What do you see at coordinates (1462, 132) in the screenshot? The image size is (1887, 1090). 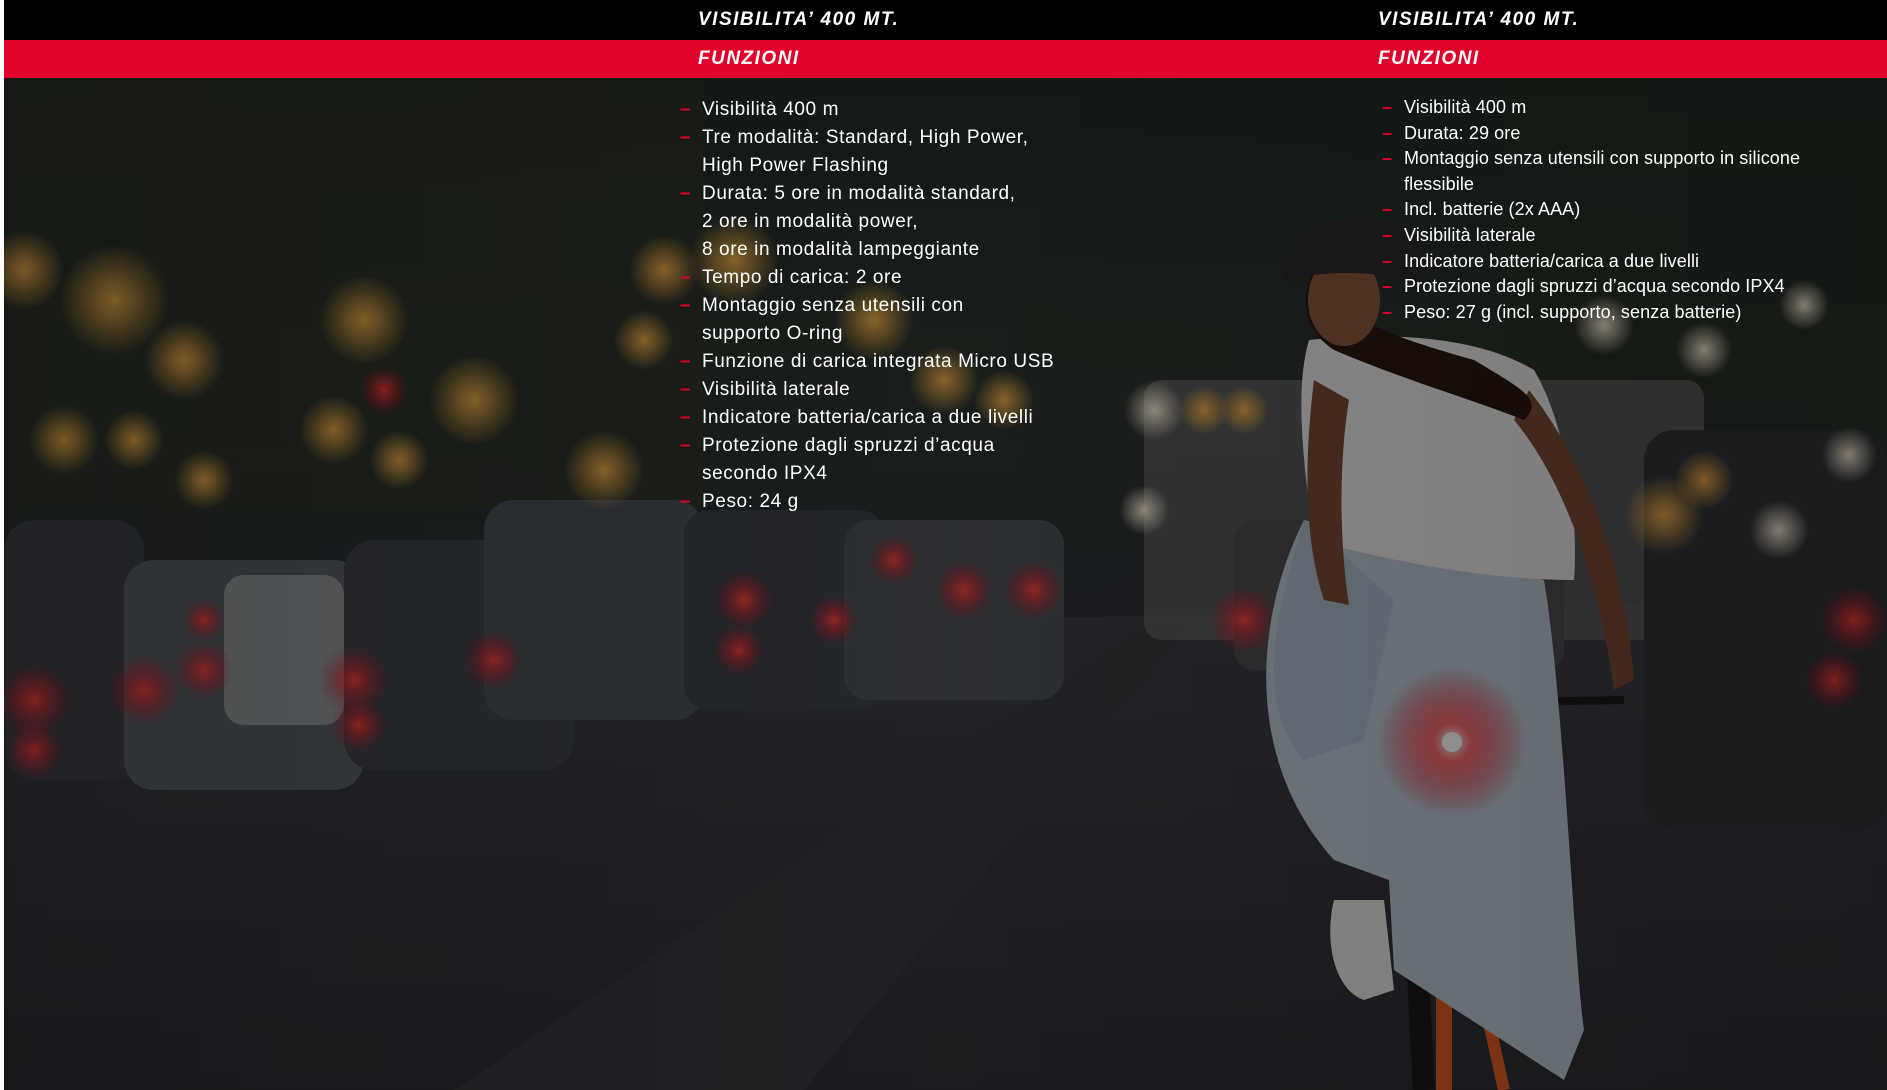 I see `feature-text-line: Durata: 29 ore` at bounding box center [1462, 132].